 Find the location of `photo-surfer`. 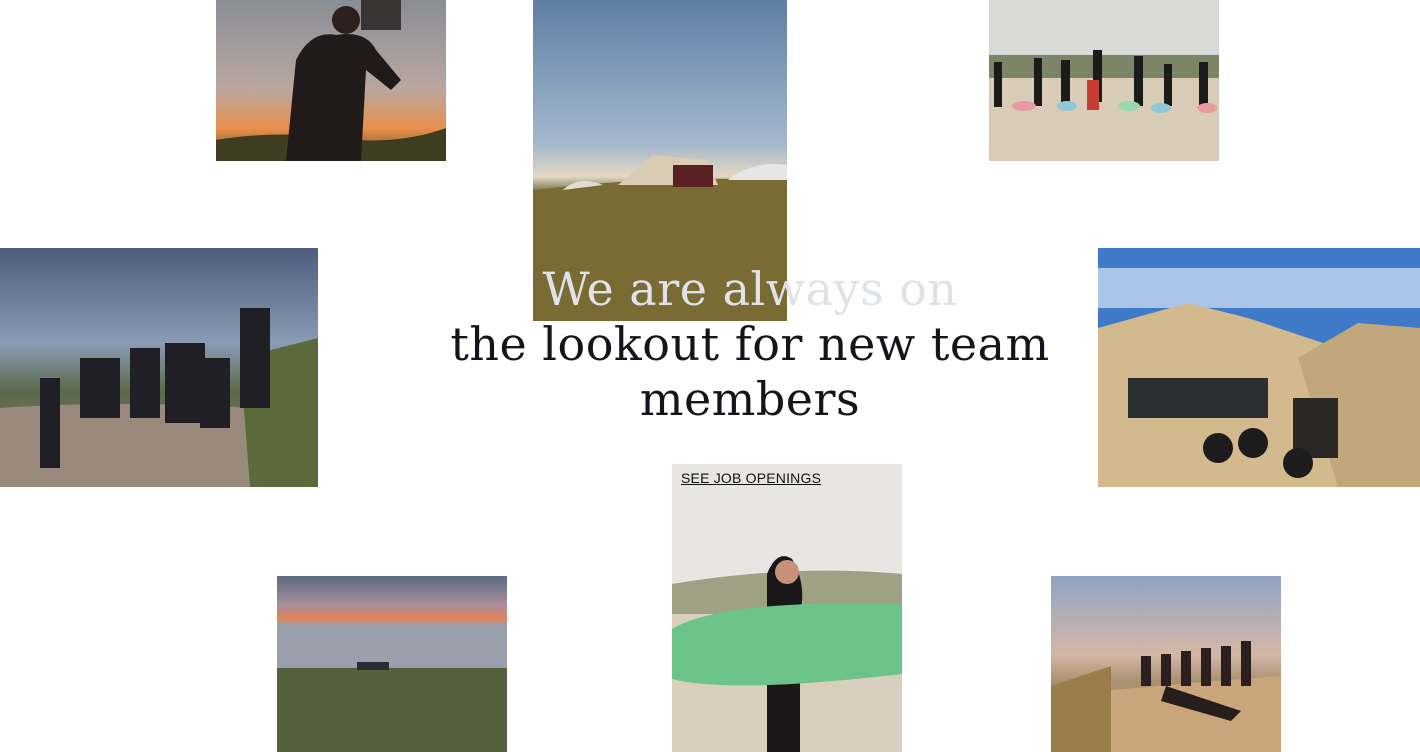

photo-surfer is located at coordinates (787, 608).